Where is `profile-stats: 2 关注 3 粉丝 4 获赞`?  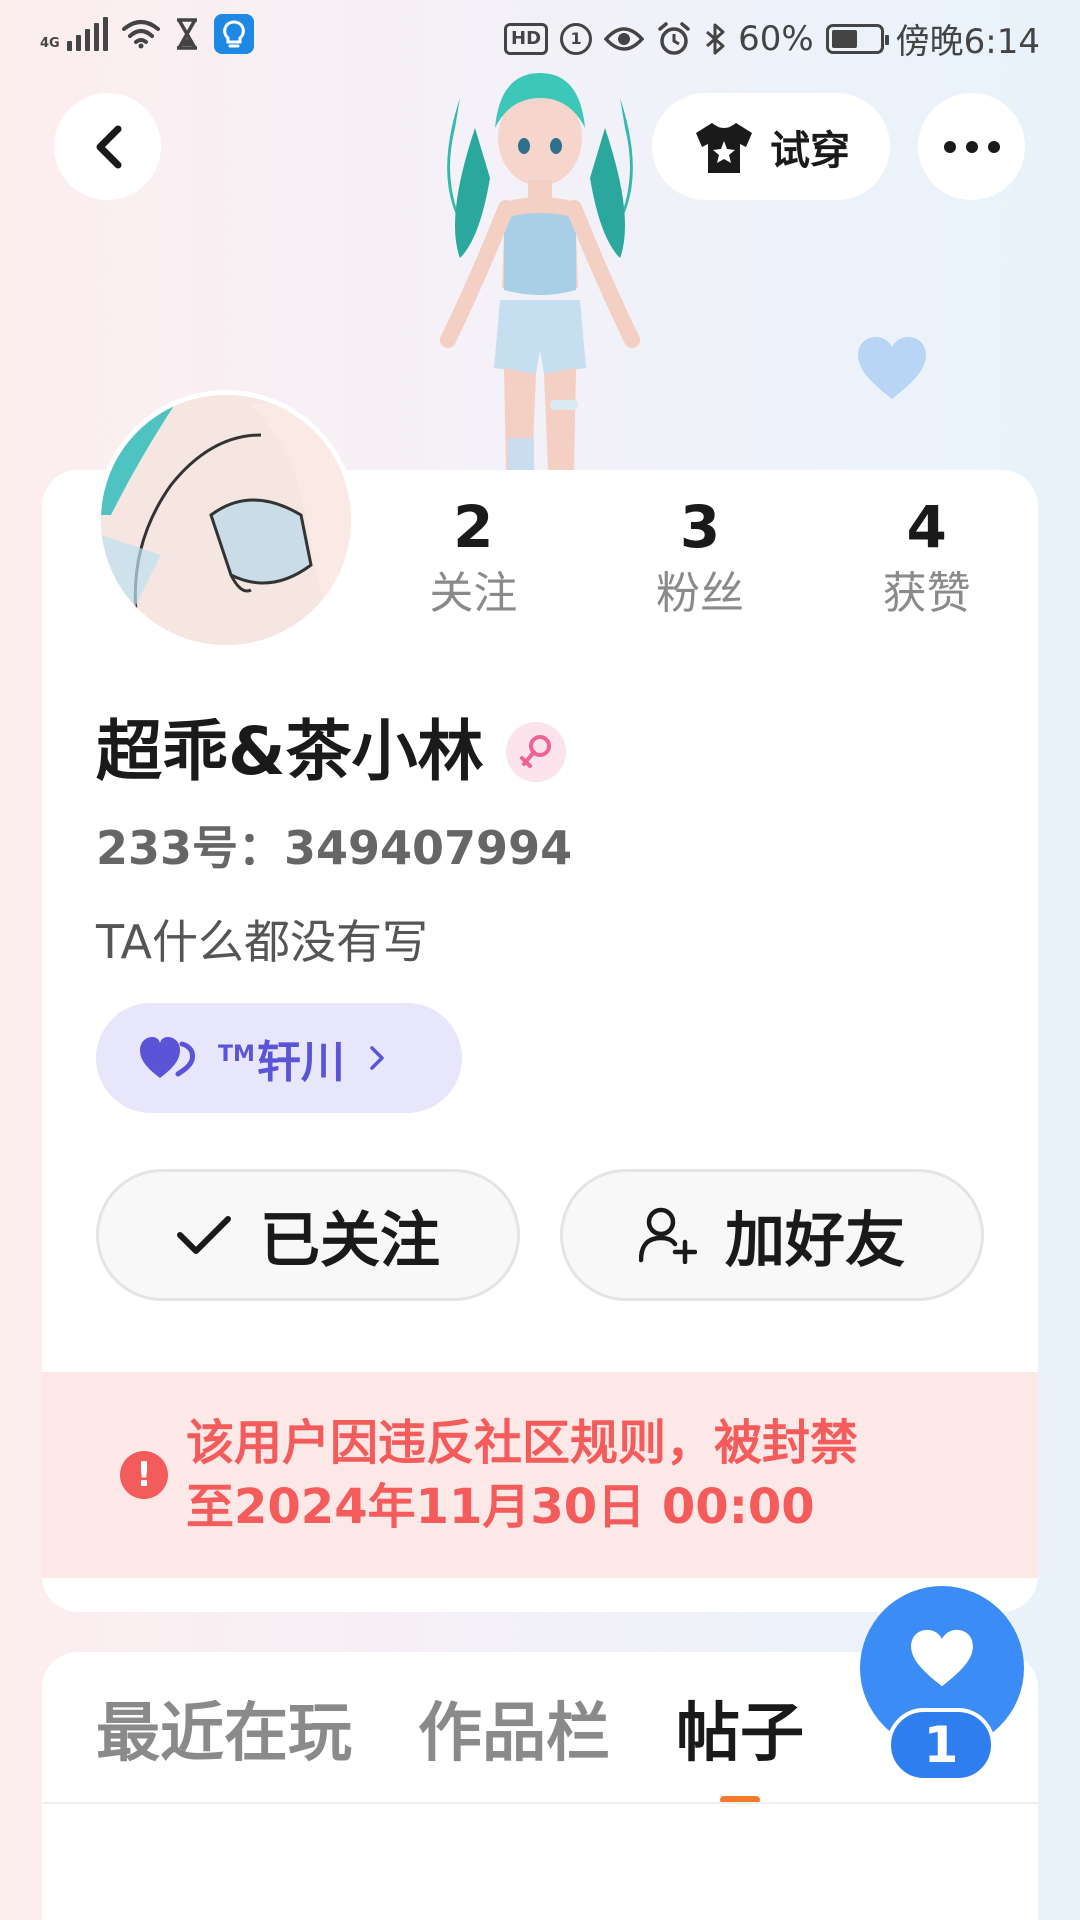
profile-stats: 2 关注 3 粉丝 4 获赞 is located at coordinates (700, 558).